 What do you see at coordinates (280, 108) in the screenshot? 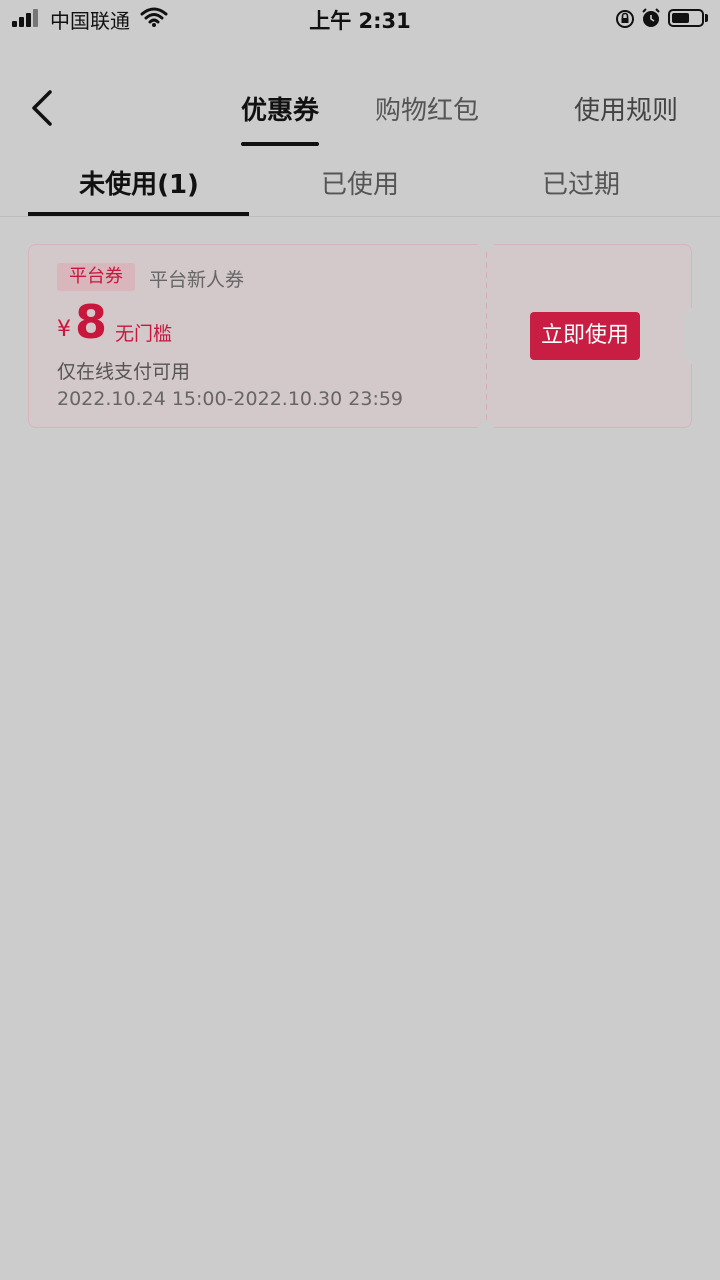
I see `tab-coupons: 优惠券` at bounding box center [280, 108].